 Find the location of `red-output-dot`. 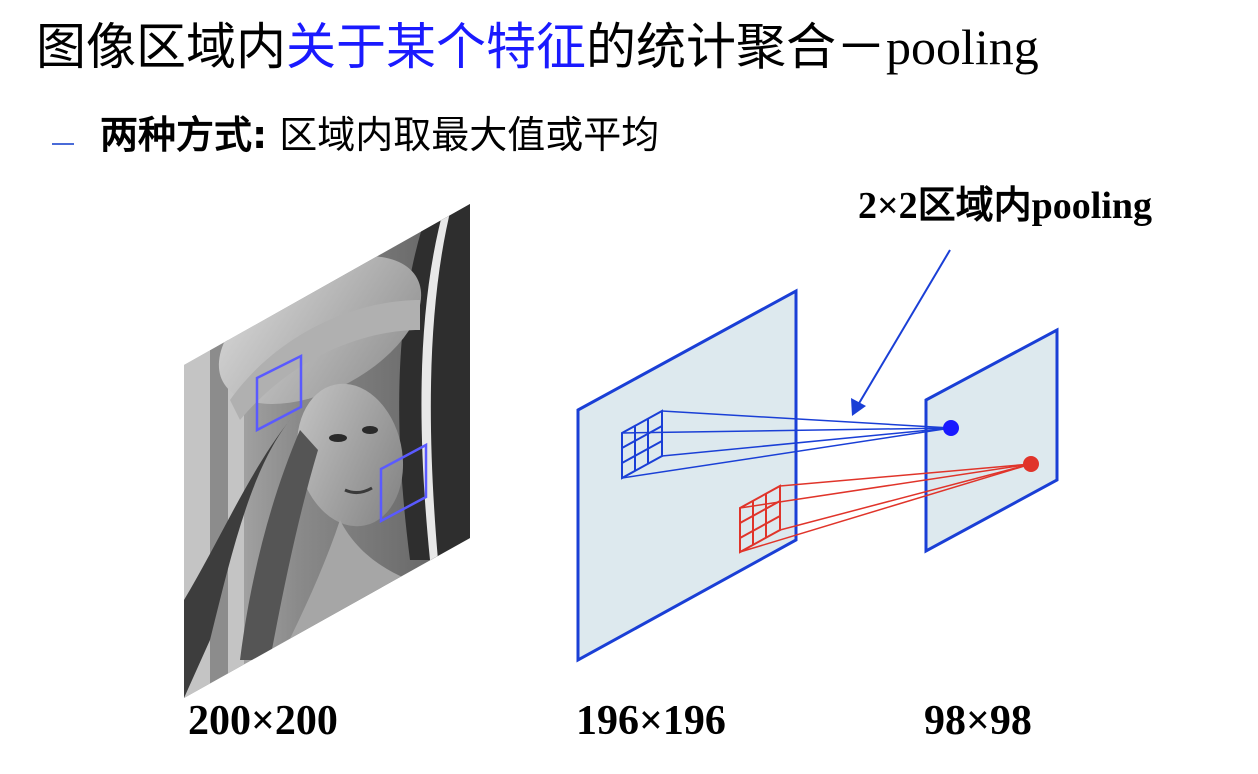

red-output-dot is located at coordinates (1031, 464).